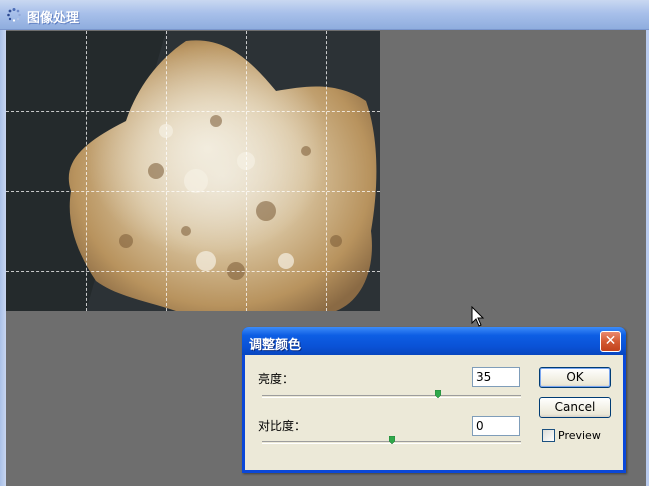  Describe the element at coordinates (438, 394) in the screenshot. I see `brightness-slider-thumb` at that location.